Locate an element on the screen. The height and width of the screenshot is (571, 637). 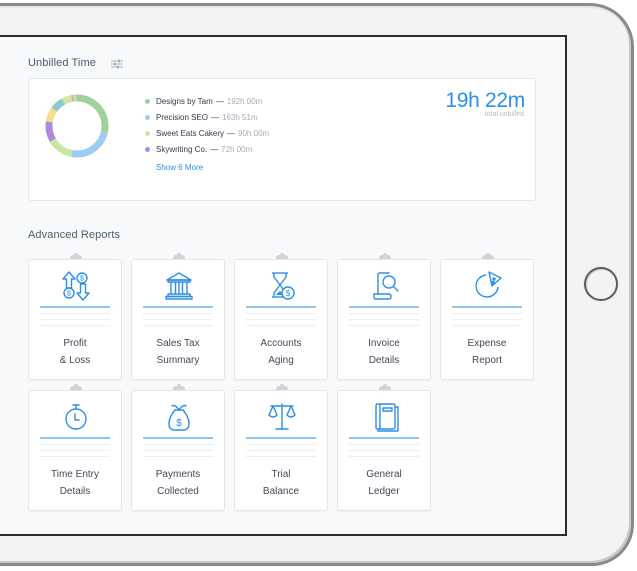
client-name: Precision SEO is located at coordinates (182, 117).